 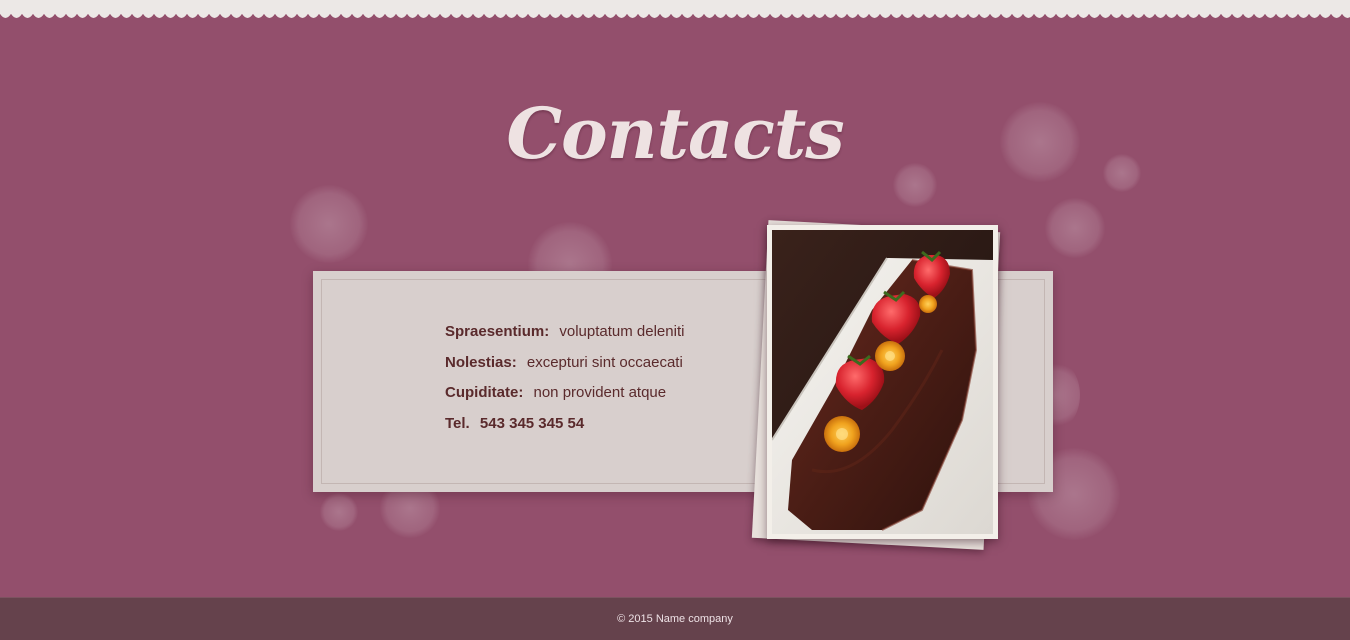 What do you see at coordinates (675, 133) in the screenshot?
I see `page-title: Contacts` at bounding box center [675, 133].